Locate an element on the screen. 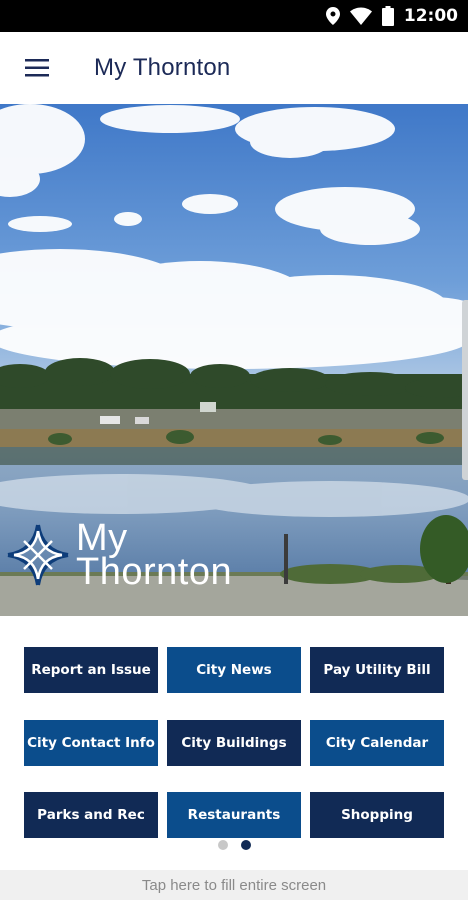 The height and width of the screenshot is (900, 468). pay-utility-bill-button: Pay Utility Bill is located at coordinates (377, 670).